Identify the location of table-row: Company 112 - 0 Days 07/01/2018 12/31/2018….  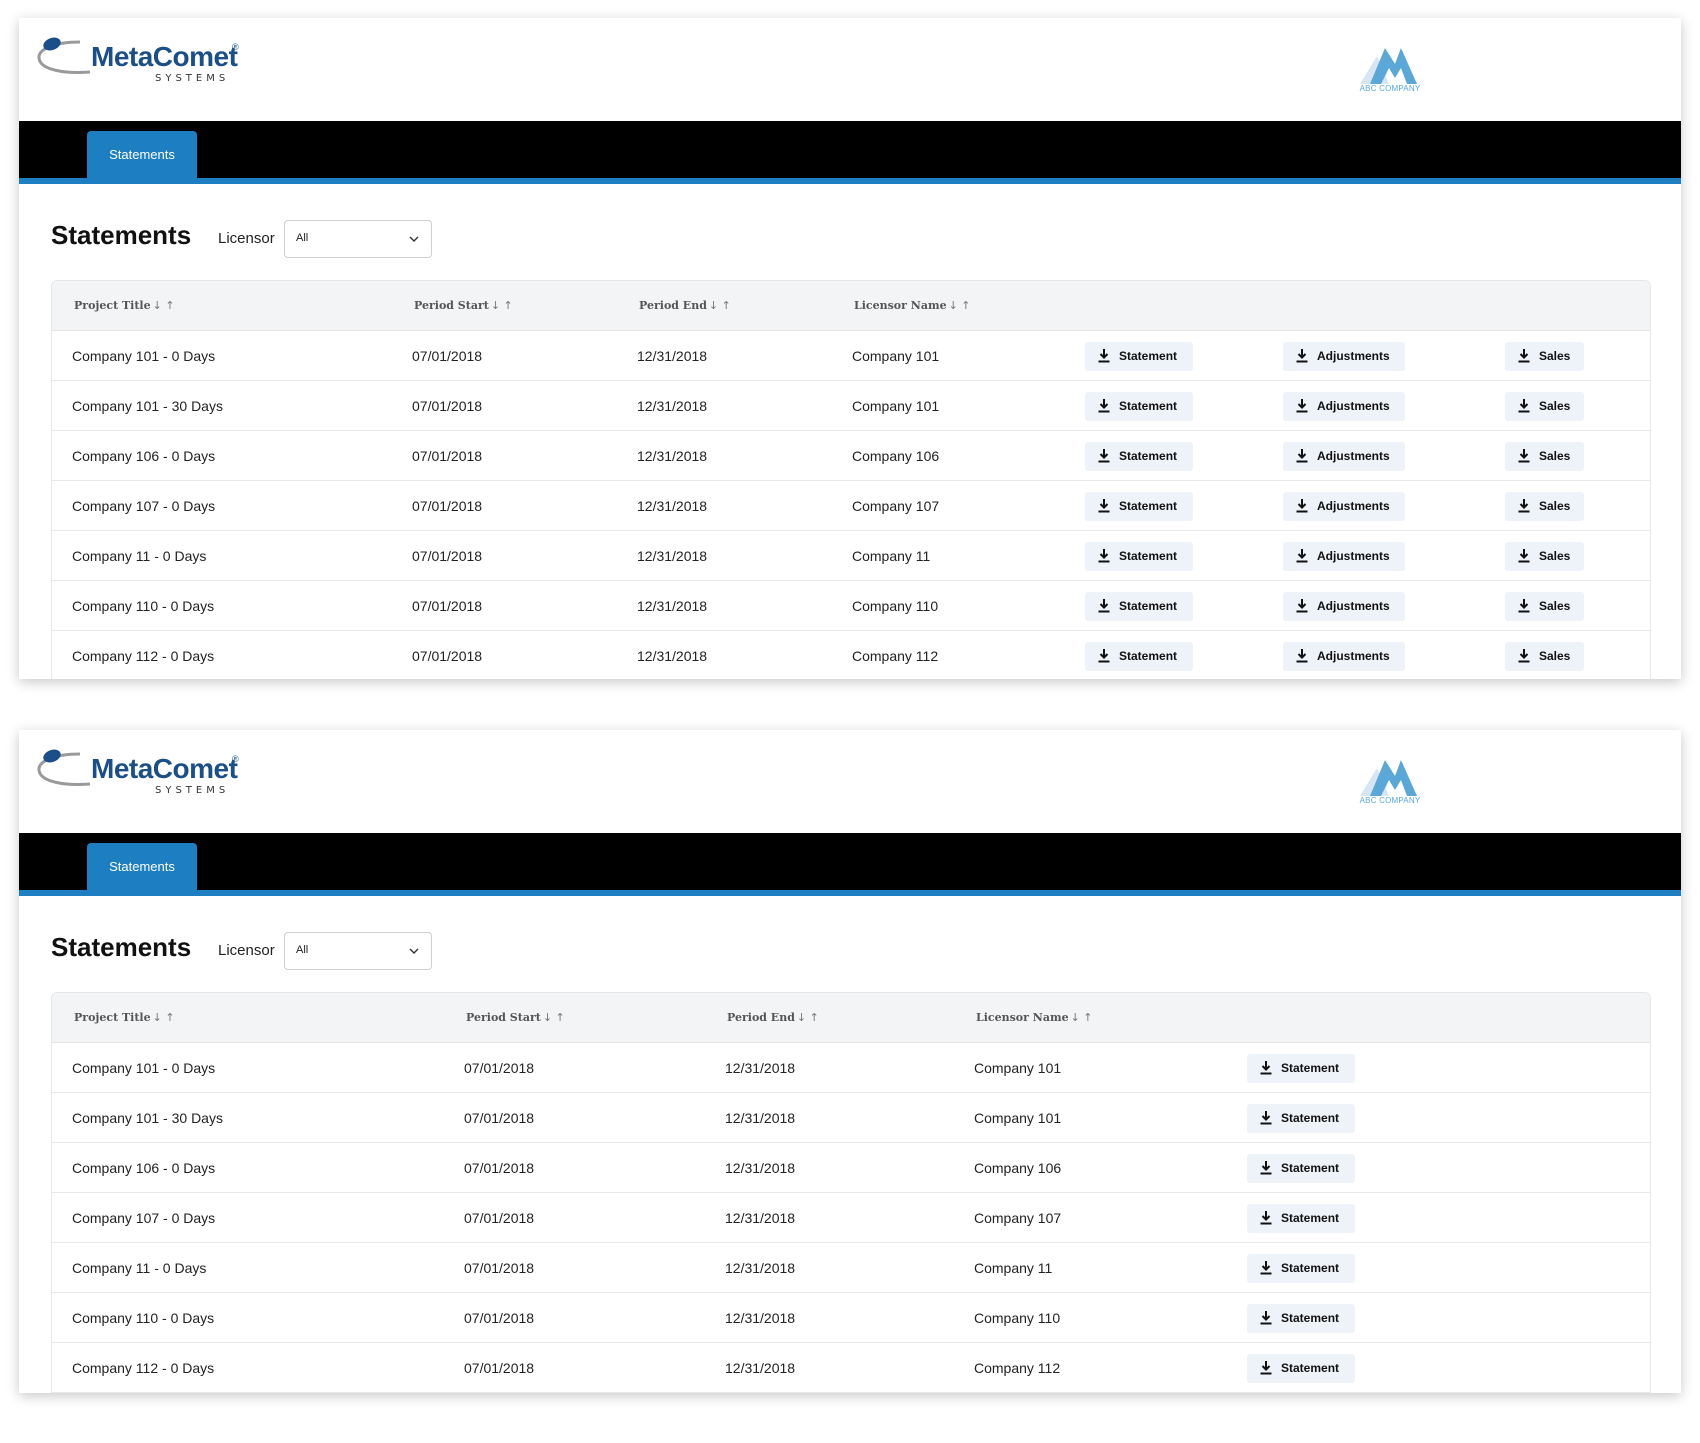
(851, 655).